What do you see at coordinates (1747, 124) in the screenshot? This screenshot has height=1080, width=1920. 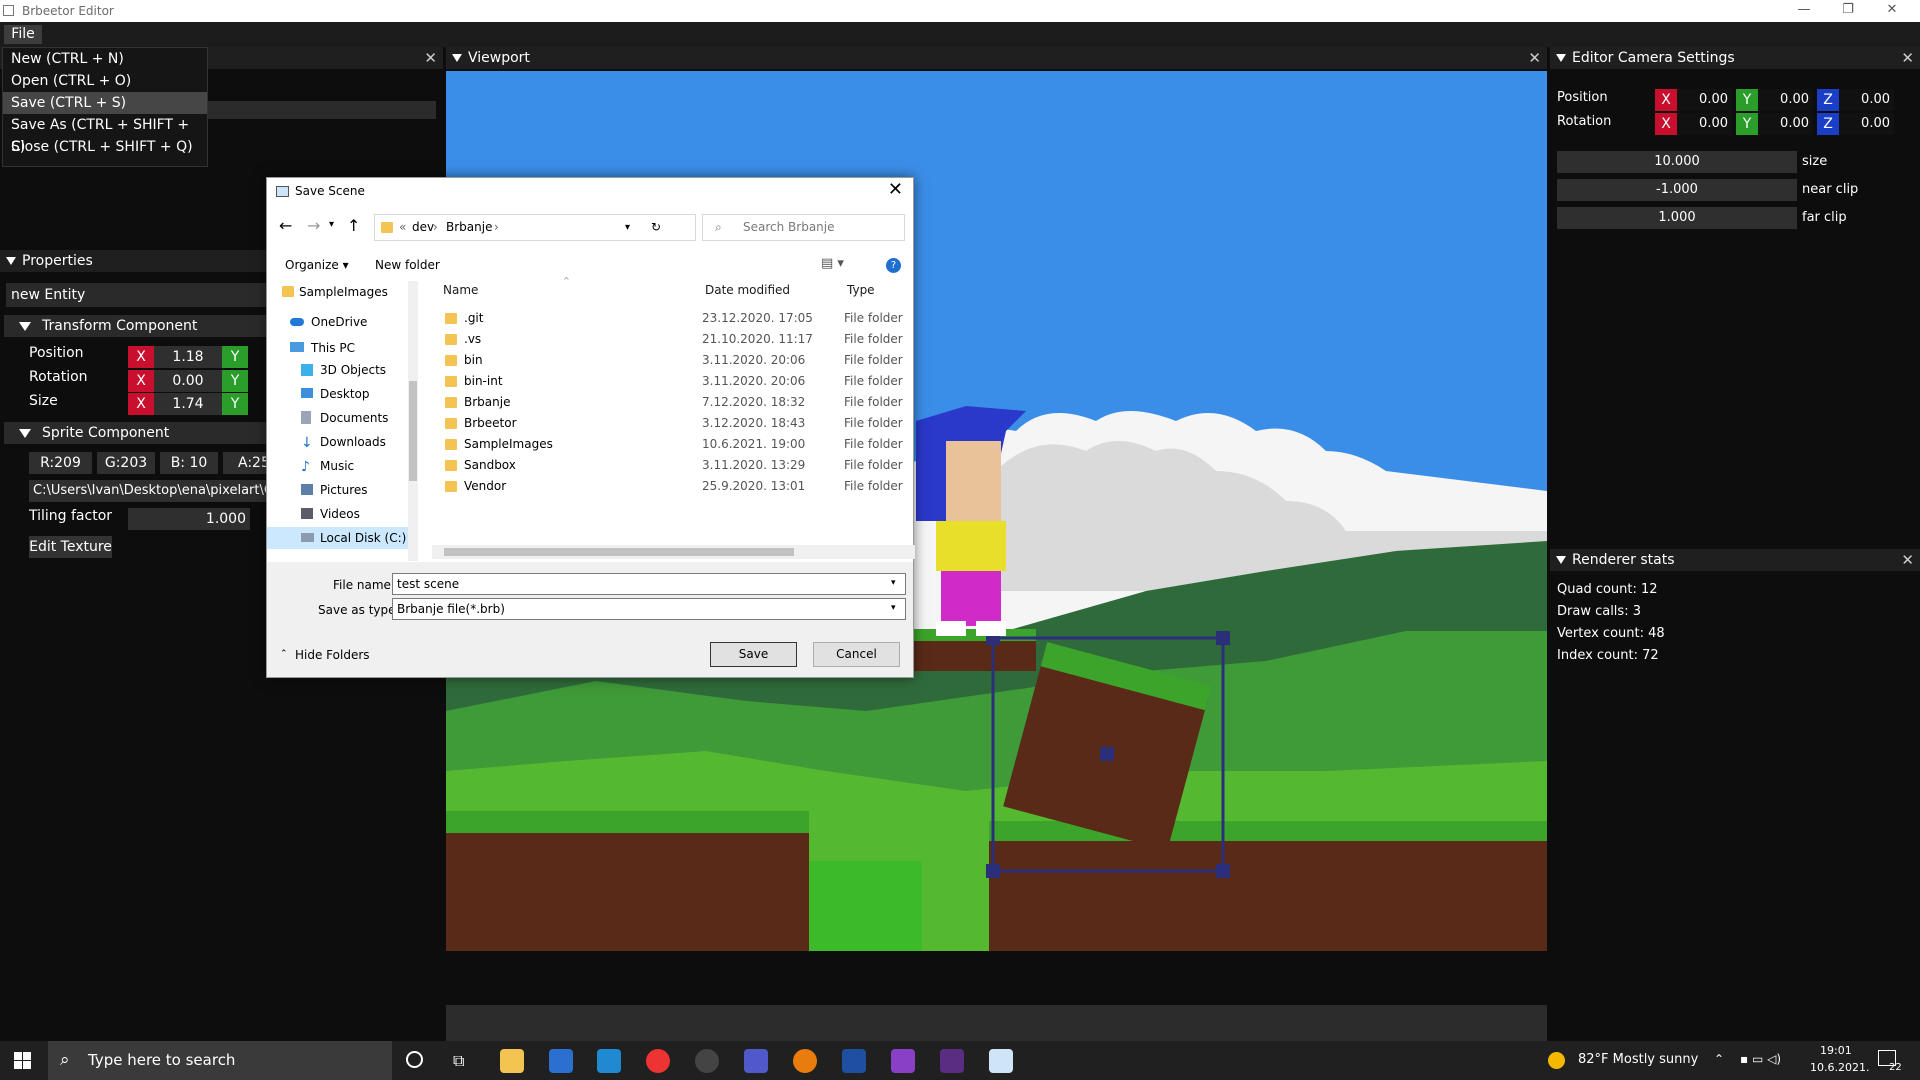 I see `cam-rot-y-reset: Y` at bounding box center [1747, 124].